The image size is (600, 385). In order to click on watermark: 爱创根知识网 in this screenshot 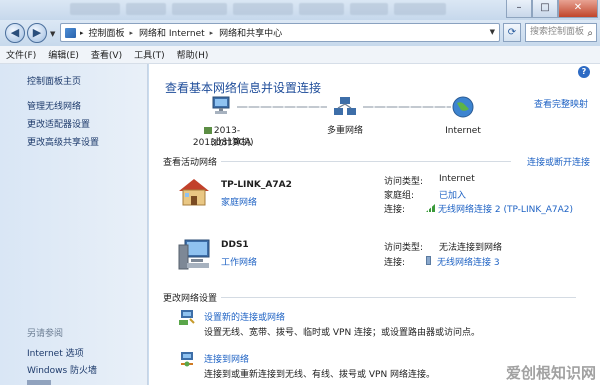, I will do `click(550, 373)`.